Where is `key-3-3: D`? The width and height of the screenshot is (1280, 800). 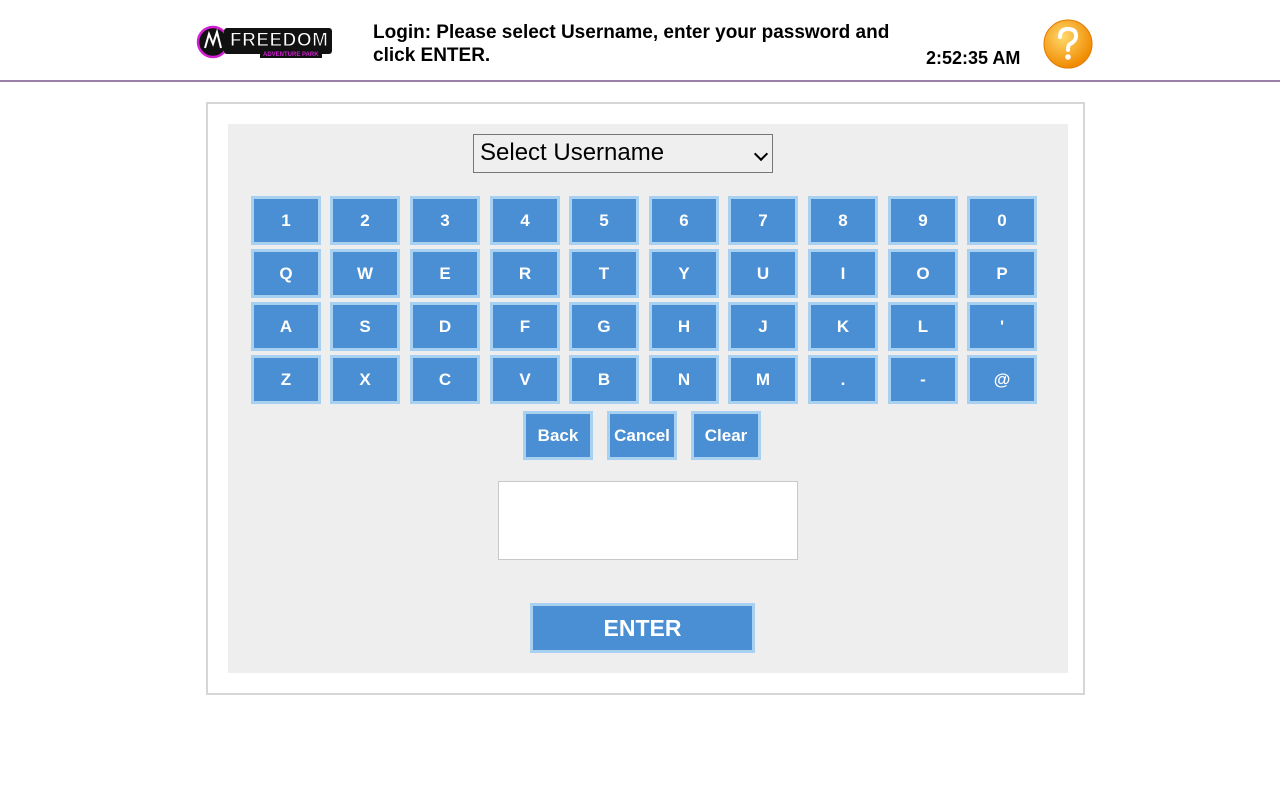
key-3-3: D is located at coordinates (445, 326).